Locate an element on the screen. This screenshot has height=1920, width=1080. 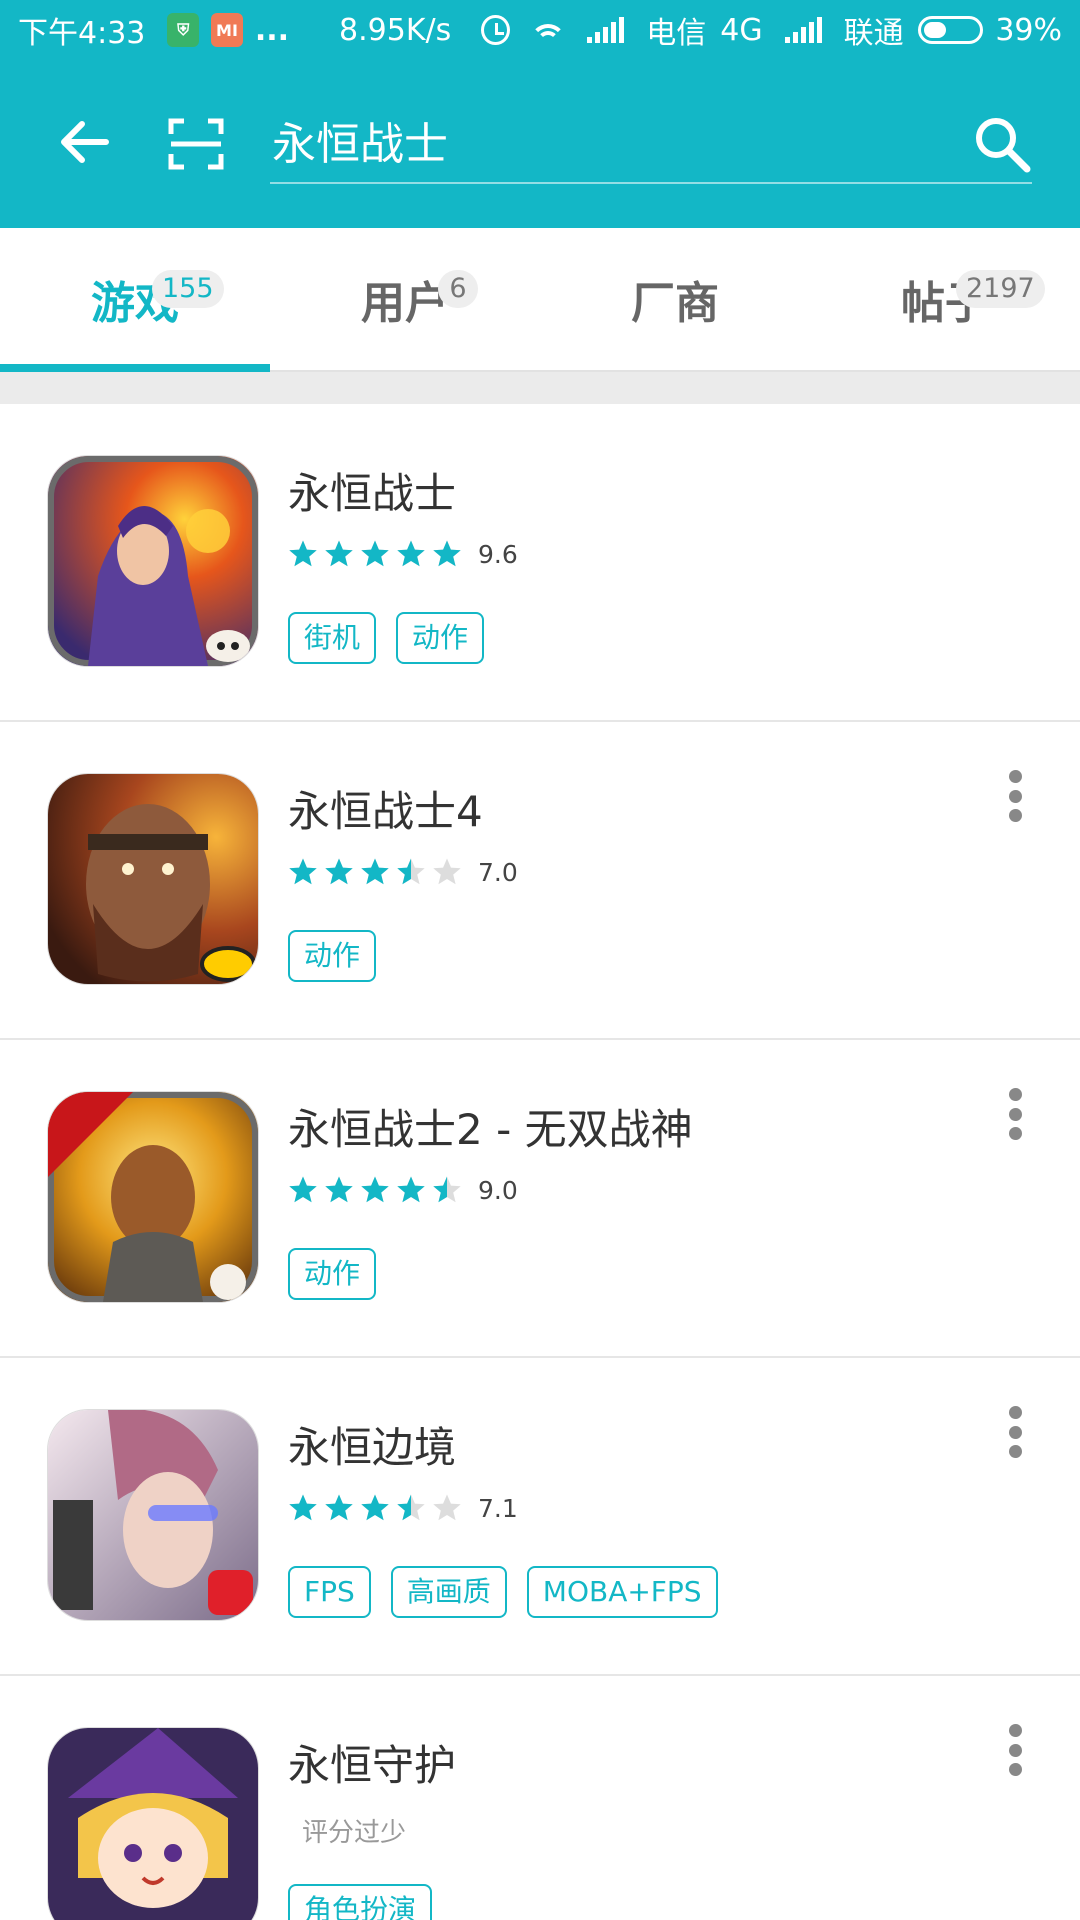
shield-icon: ⛨ is located at coordinates (183, 30).